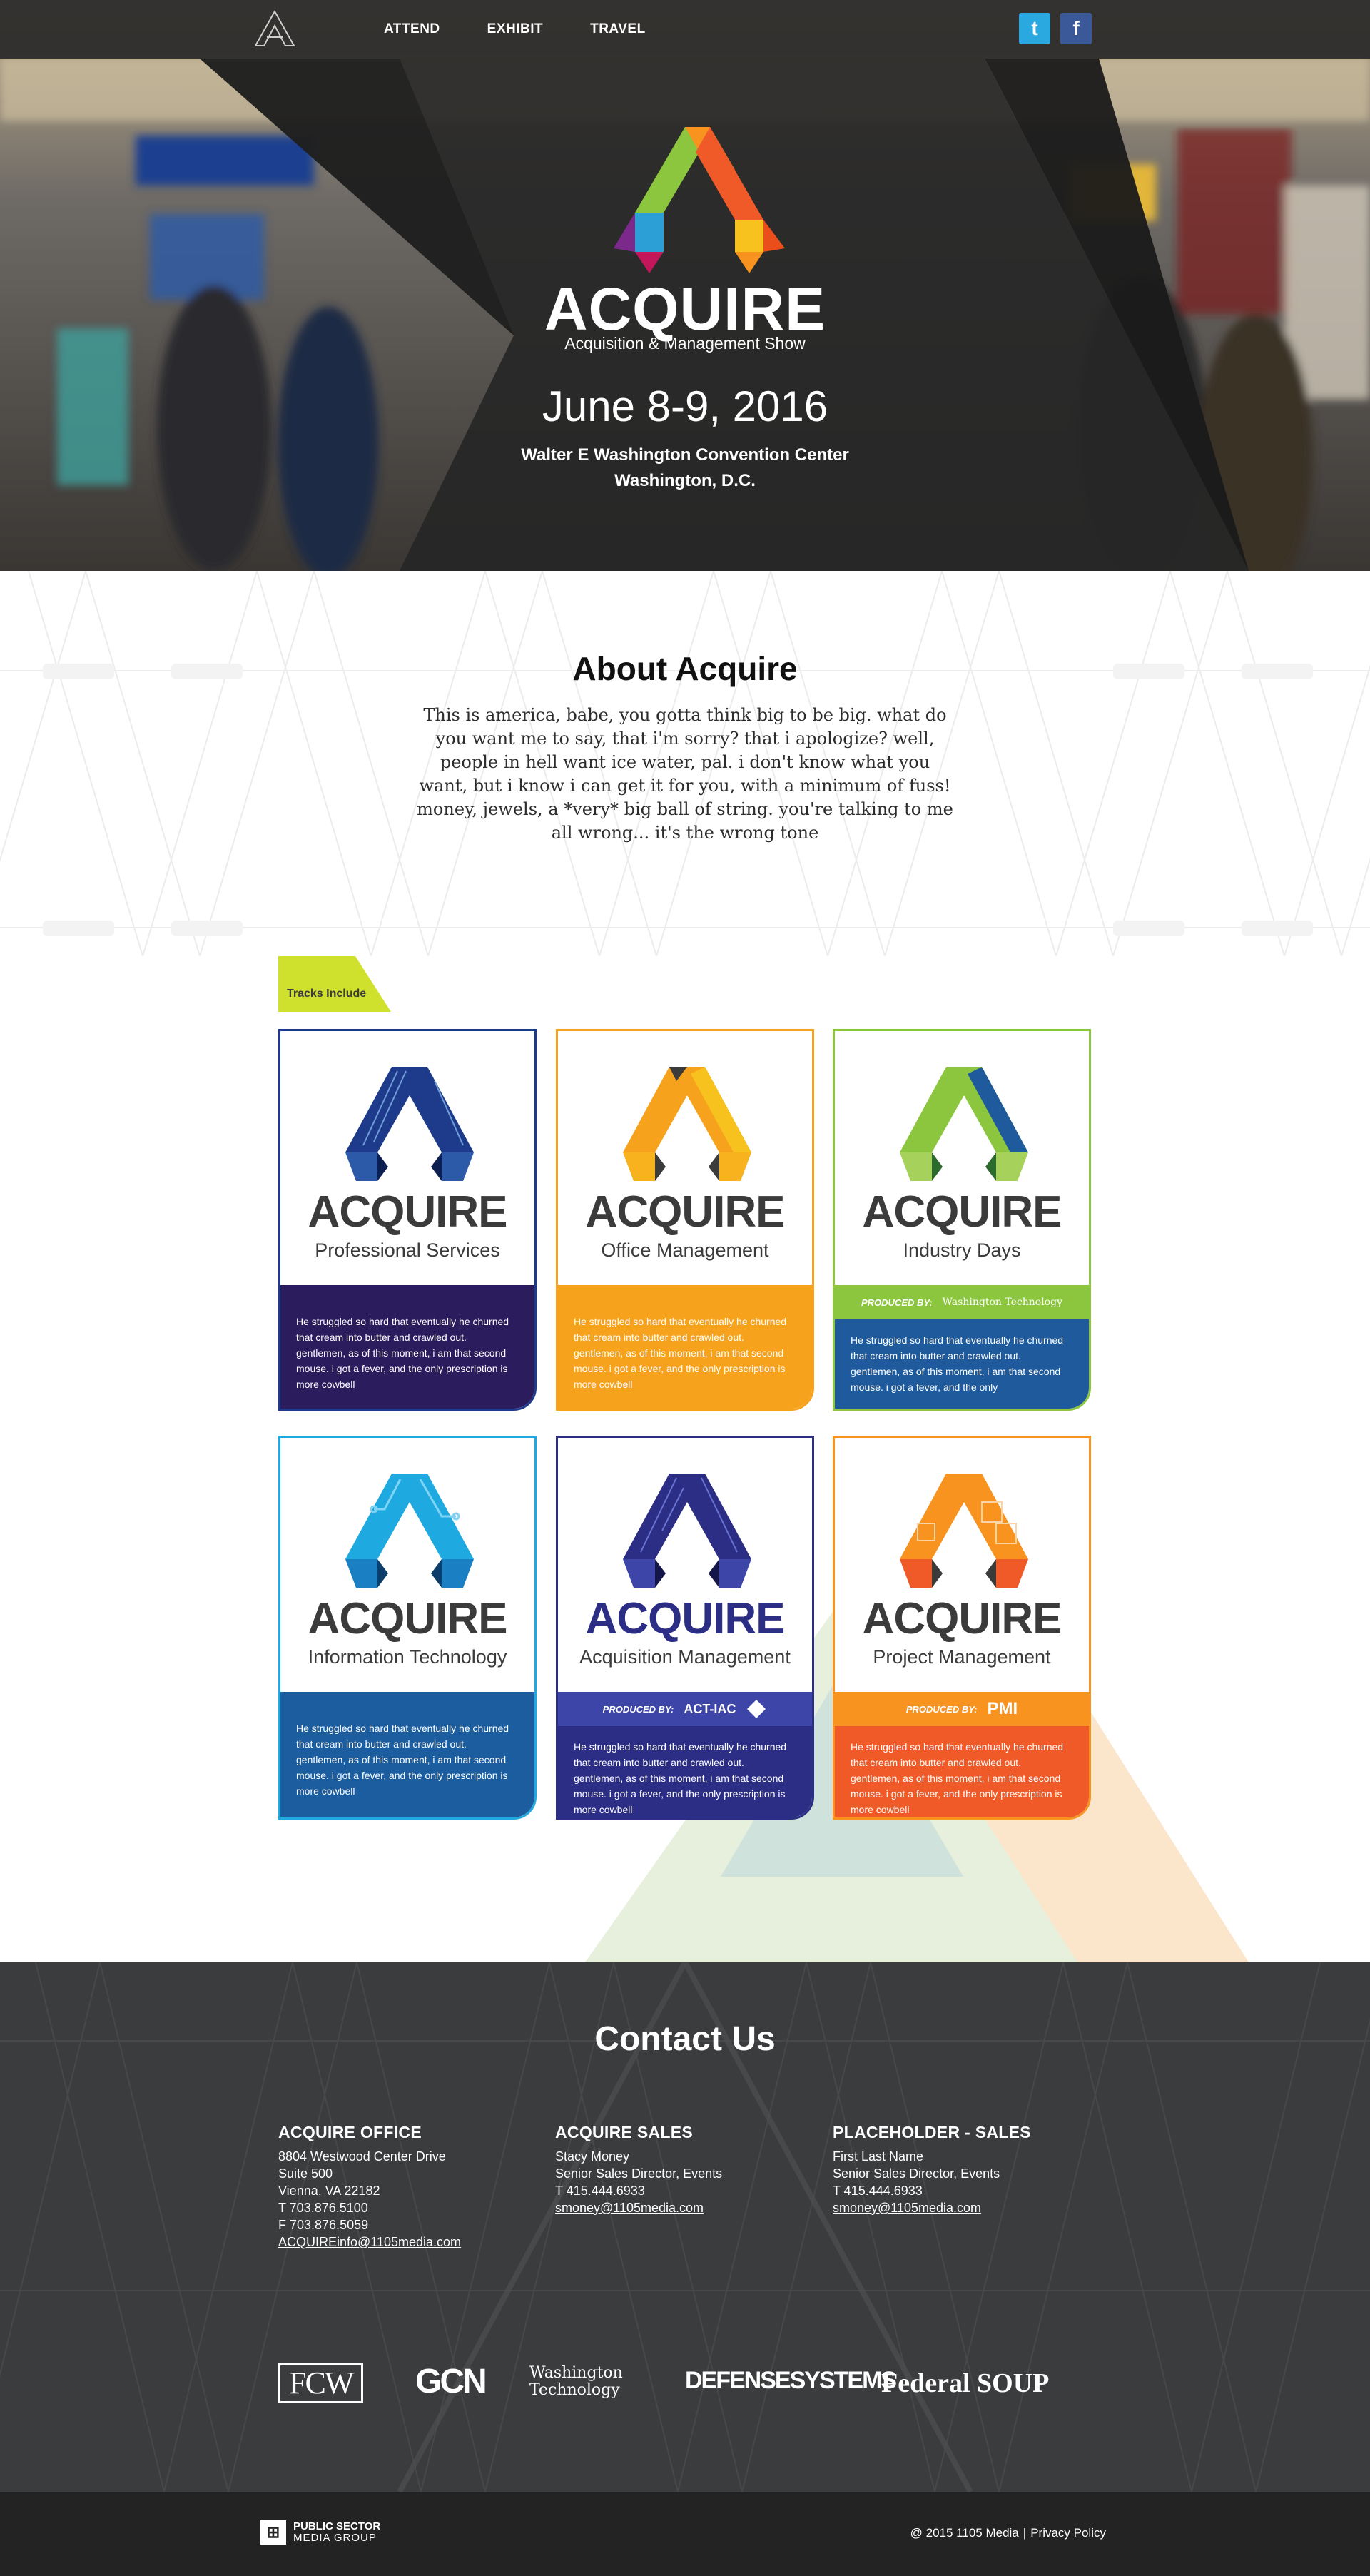  What do you see at coordinates (710, 1709) in the screenshot?
I see `act-iac-logo: ACT-IAC` at bounding box center [710, 1709].